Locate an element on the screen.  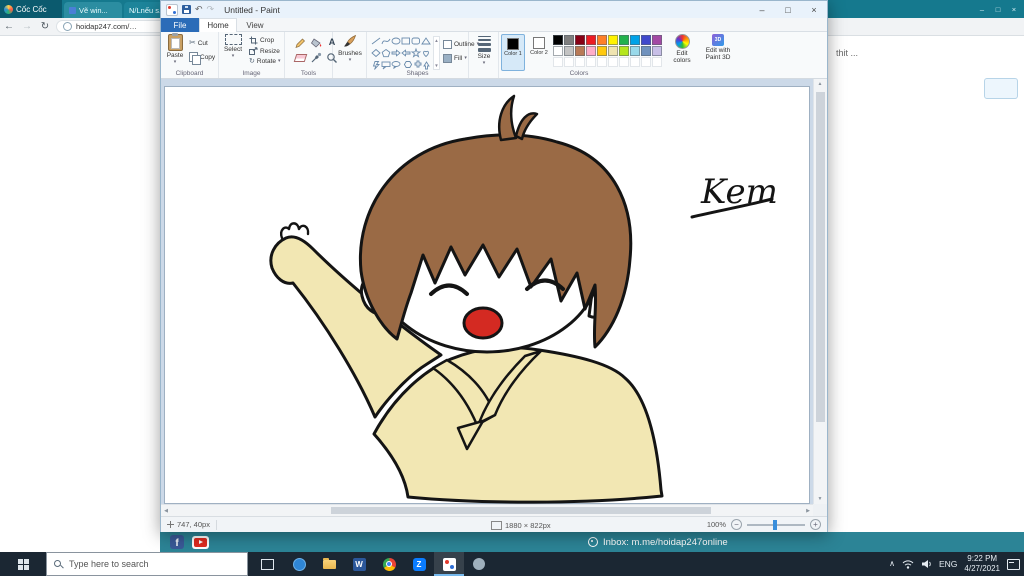
taskbar-app-explorer is located at coordinates (329, 564).